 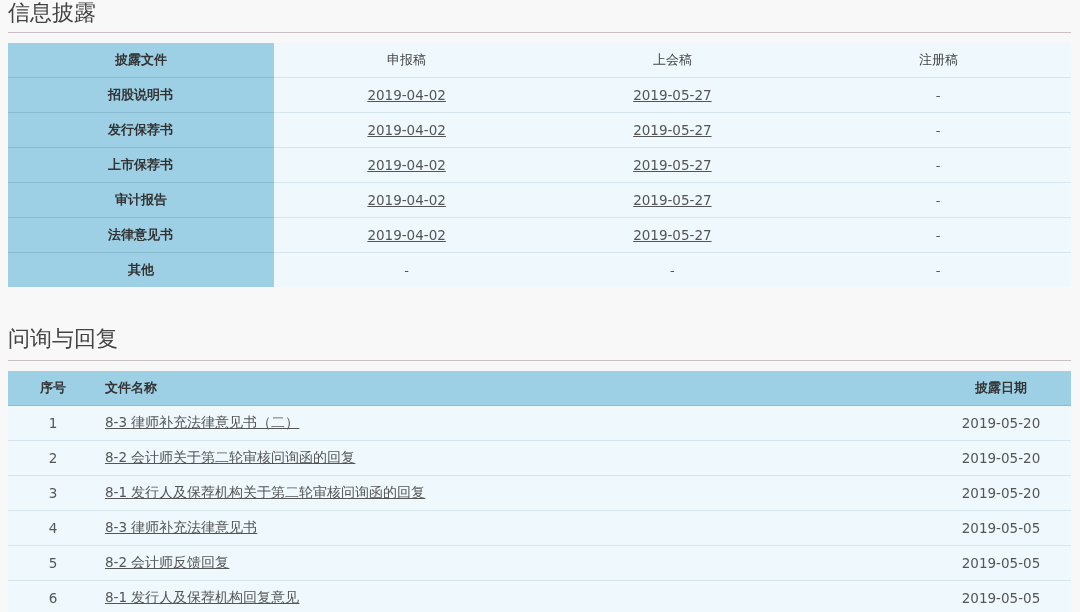 What do you see at coordinates (406, 60) in the screenshot?
I see `column-header: 申报稿` at bounding box center [406, 60].